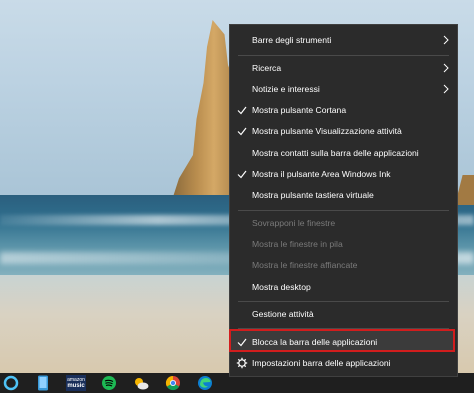 This screenshot has height=393, width=474. What do you see at coordinates (297, 244) in the screenshot?
I see `menu-item-label: Mostra le finestre in pila` at bounding box center [297, 244].